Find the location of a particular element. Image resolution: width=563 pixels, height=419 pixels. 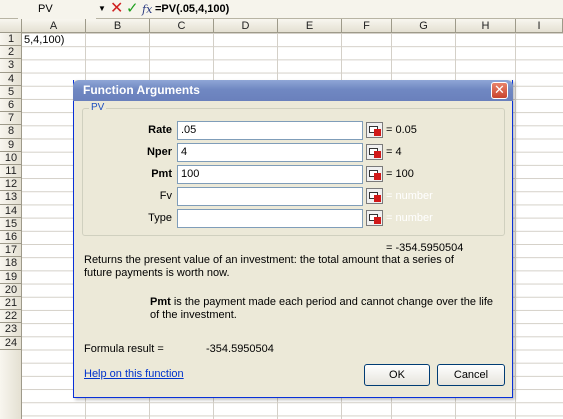

ok-button: OK is located at coordinates (397, 375).